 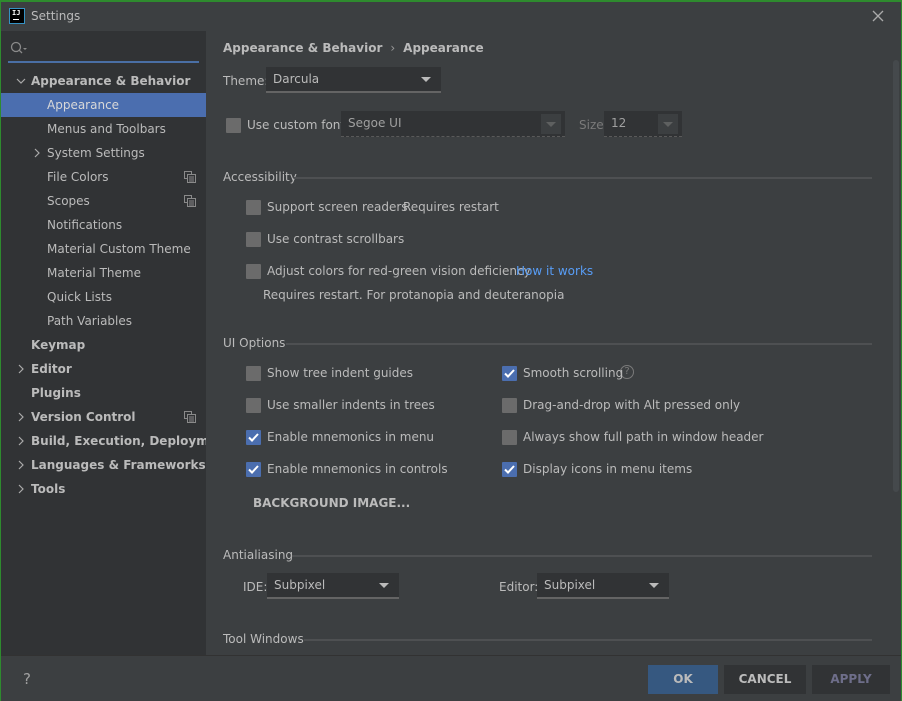 I want to click on how-it-works-link: How it works, so click(x=554, y=271).